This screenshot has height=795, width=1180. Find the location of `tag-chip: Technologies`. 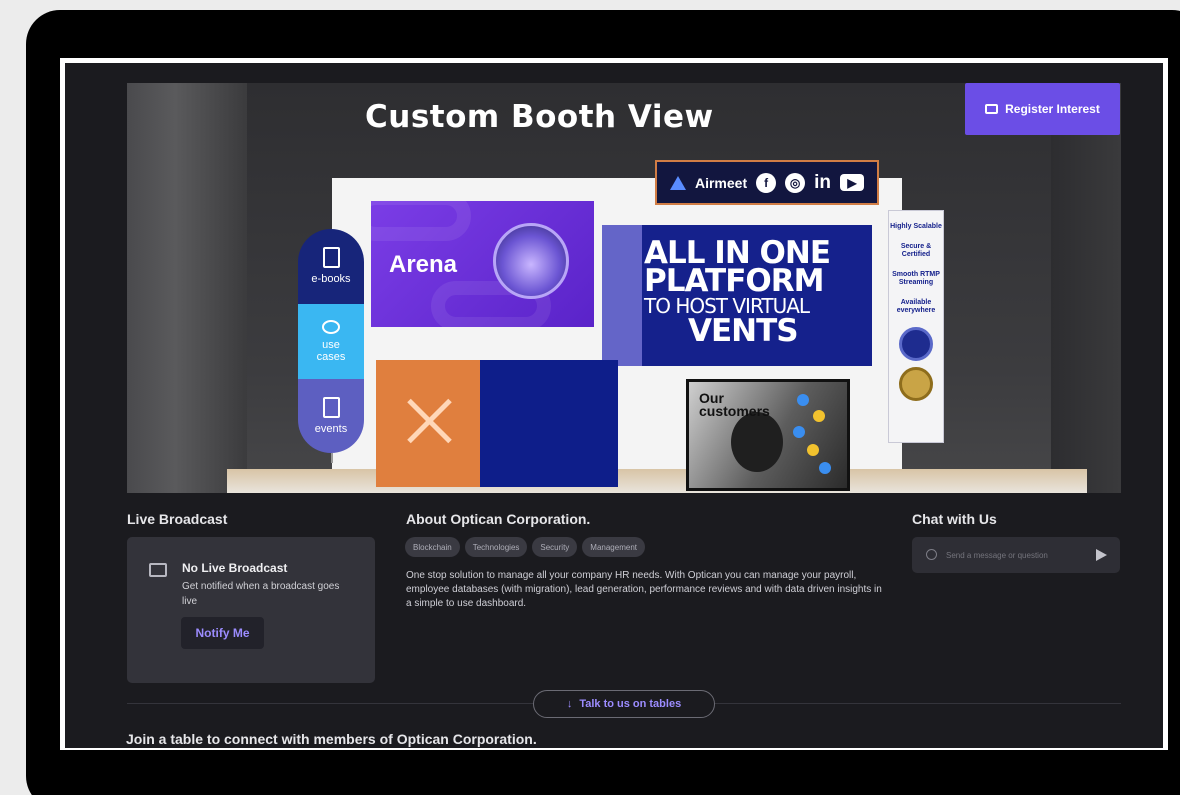

tag-chip: Technologies is located at coordinates (496, 547).